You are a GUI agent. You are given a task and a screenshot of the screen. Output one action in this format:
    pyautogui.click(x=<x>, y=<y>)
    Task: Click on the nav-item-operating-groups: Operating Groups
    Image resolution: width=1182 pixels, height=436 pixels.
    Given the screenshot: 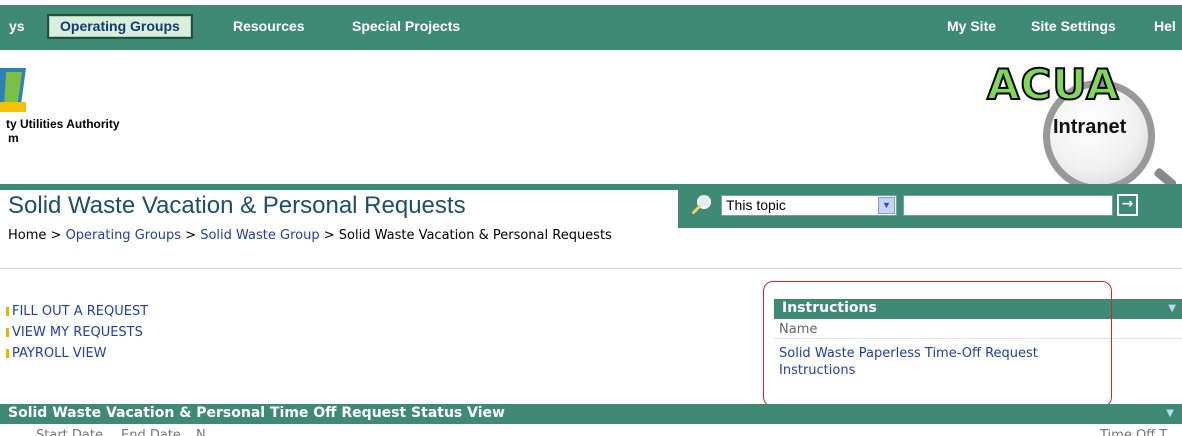 What is the action you would take?
    pyautogui.click(x=120, y=26)
    